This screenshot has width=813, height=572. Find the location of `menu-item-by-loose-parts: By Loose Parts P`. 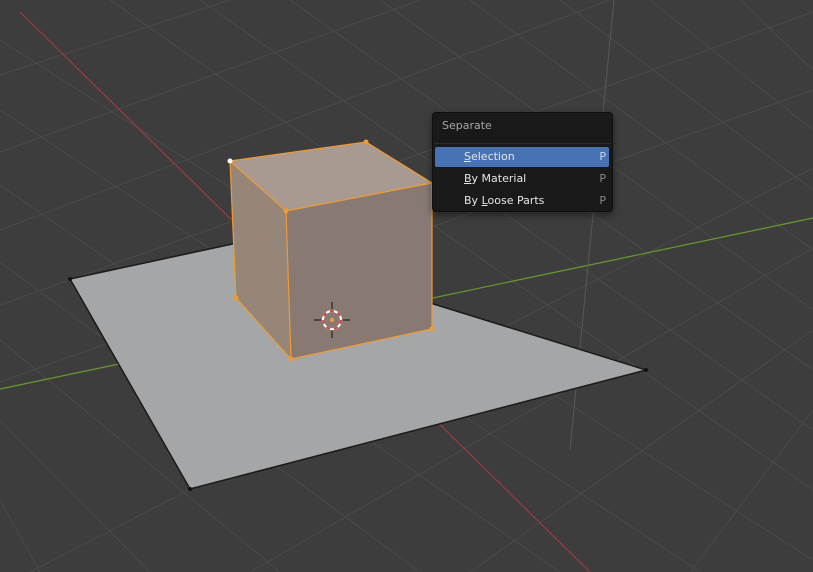

menu-item-by-loose-parts: By Loose Parts P is located at coordinates (522, 201).